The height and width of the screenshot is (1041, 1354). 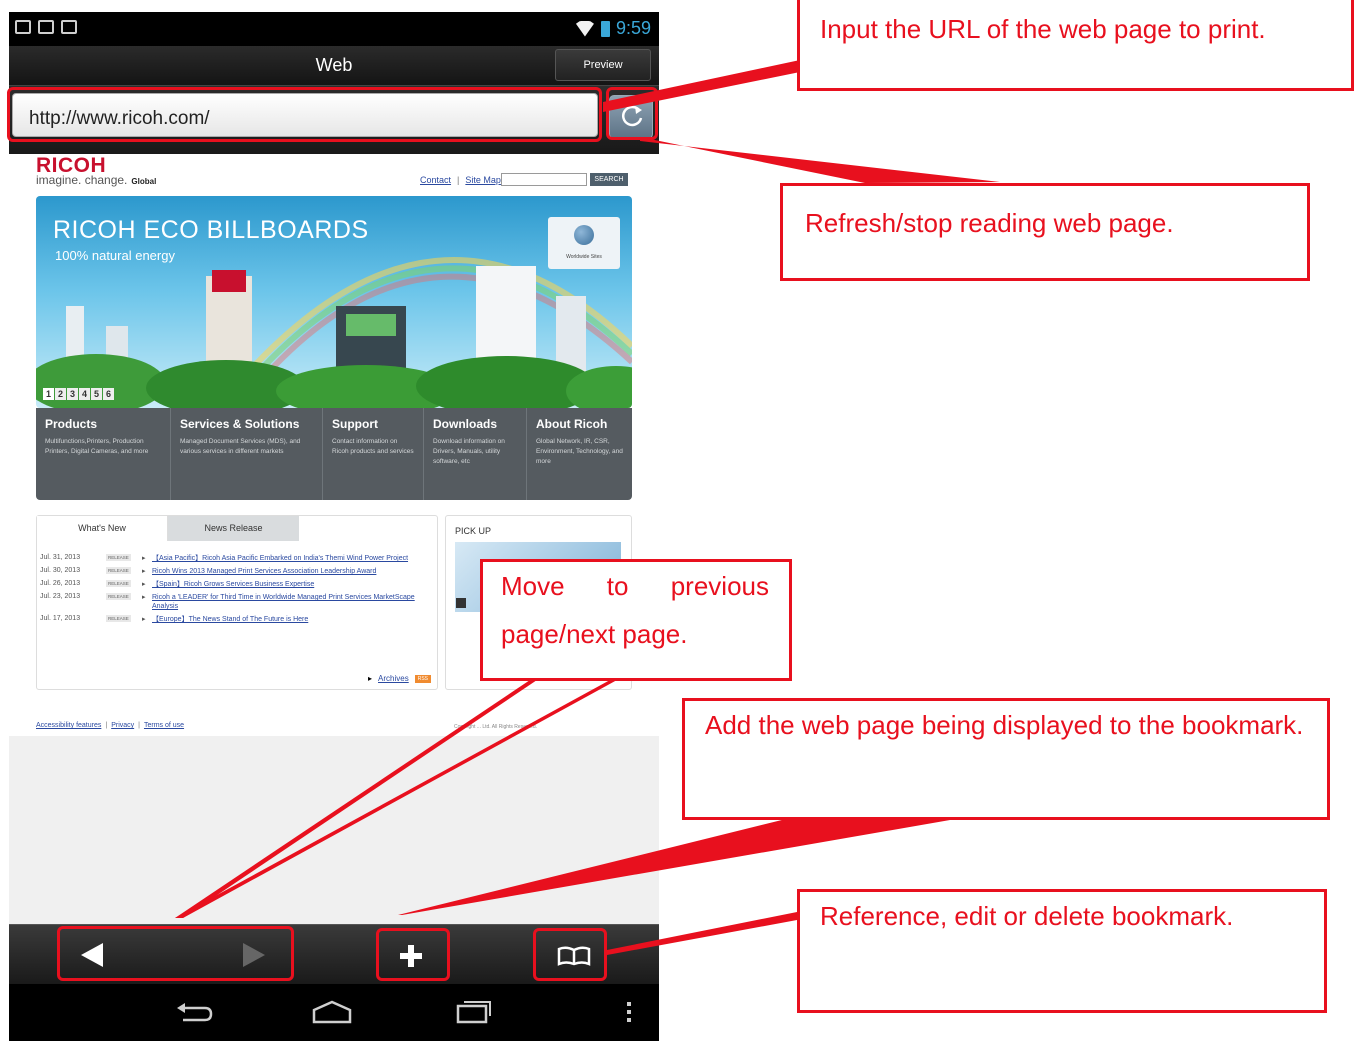 I want to click on system-back-button, so click(x=195, y=1012).